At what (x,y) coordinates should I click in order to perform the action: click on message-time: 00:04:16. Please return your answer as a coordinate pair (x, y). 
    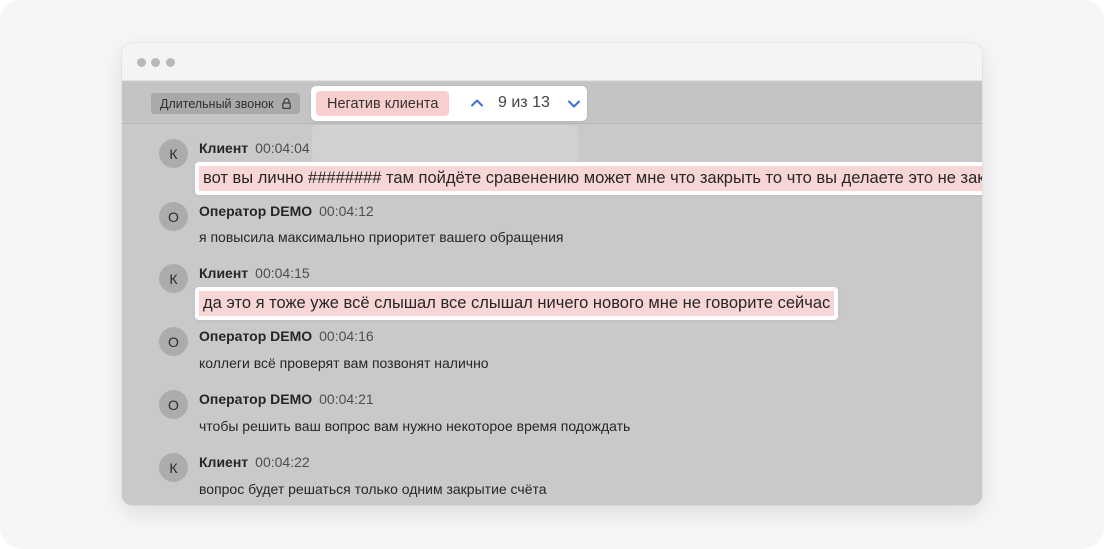
    Looking at the image, I should click on (346, 336).